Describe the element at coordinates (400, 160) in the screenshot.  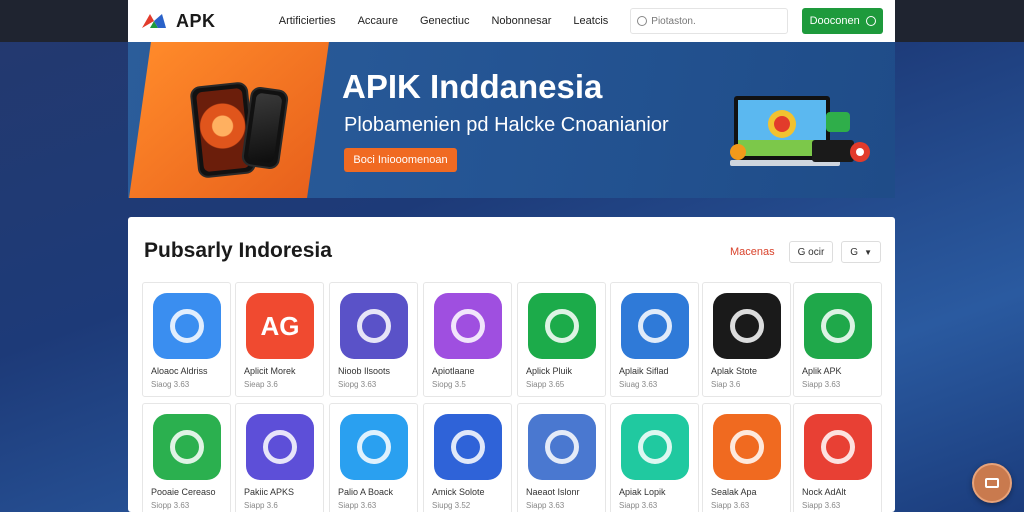
I see `banner-cta-button: Boci Iniooomenoan` at that location.